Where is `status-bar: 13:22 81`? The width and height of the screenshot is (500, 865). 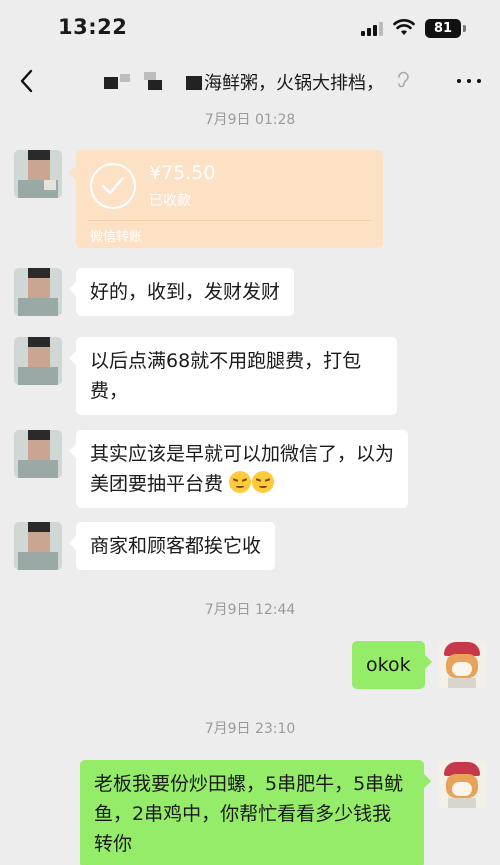
status-bar: 13:22 81 is located at coordinates (250, 29).